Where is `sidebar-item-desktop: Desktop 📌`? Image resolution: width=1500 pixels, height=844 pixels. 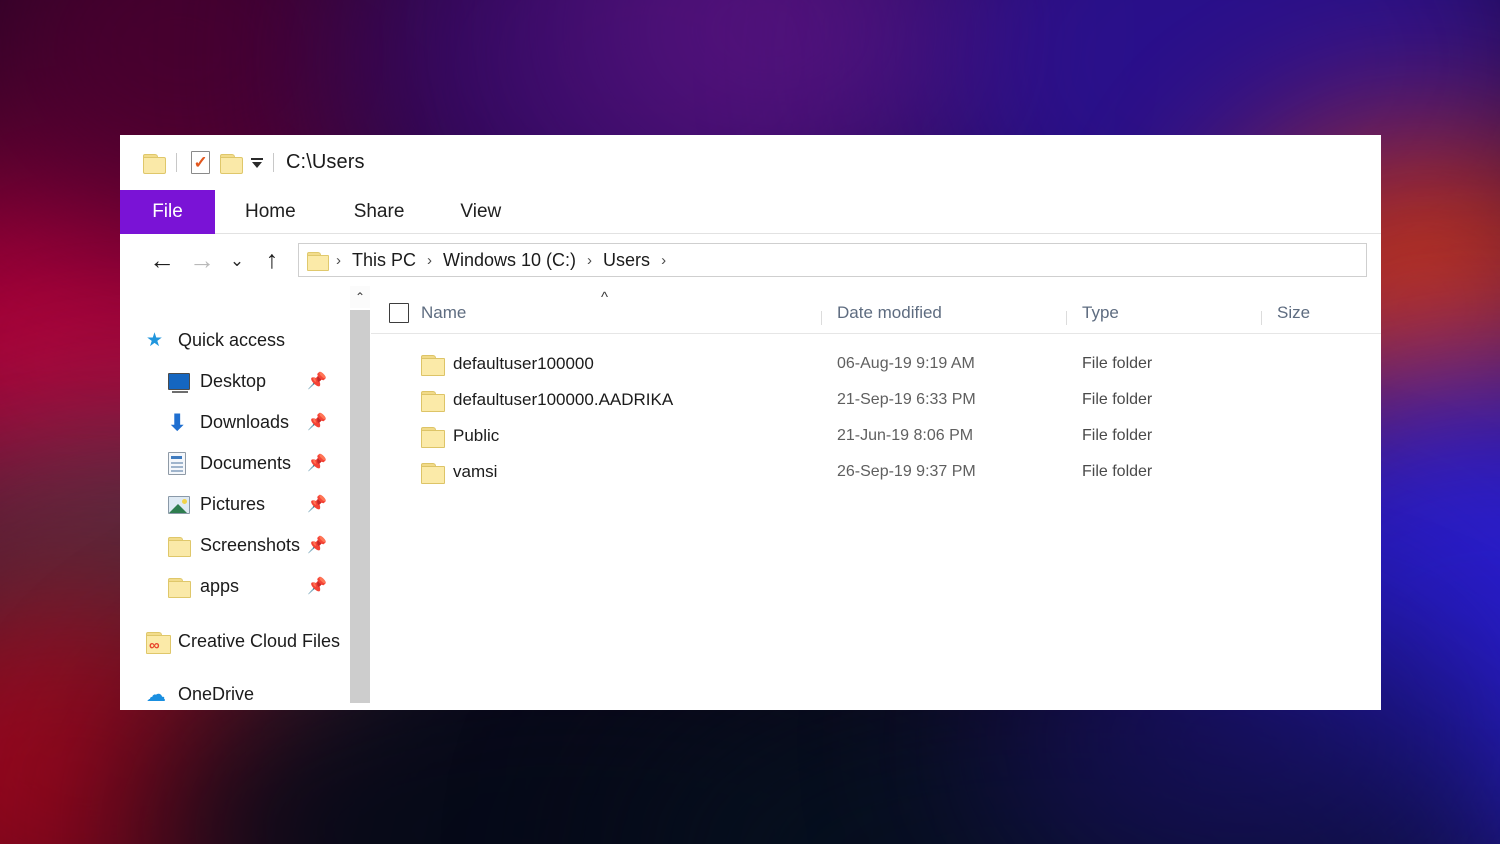
sidebar-item-desktop: Desktop 📌 is located at coordinates (234, 381).